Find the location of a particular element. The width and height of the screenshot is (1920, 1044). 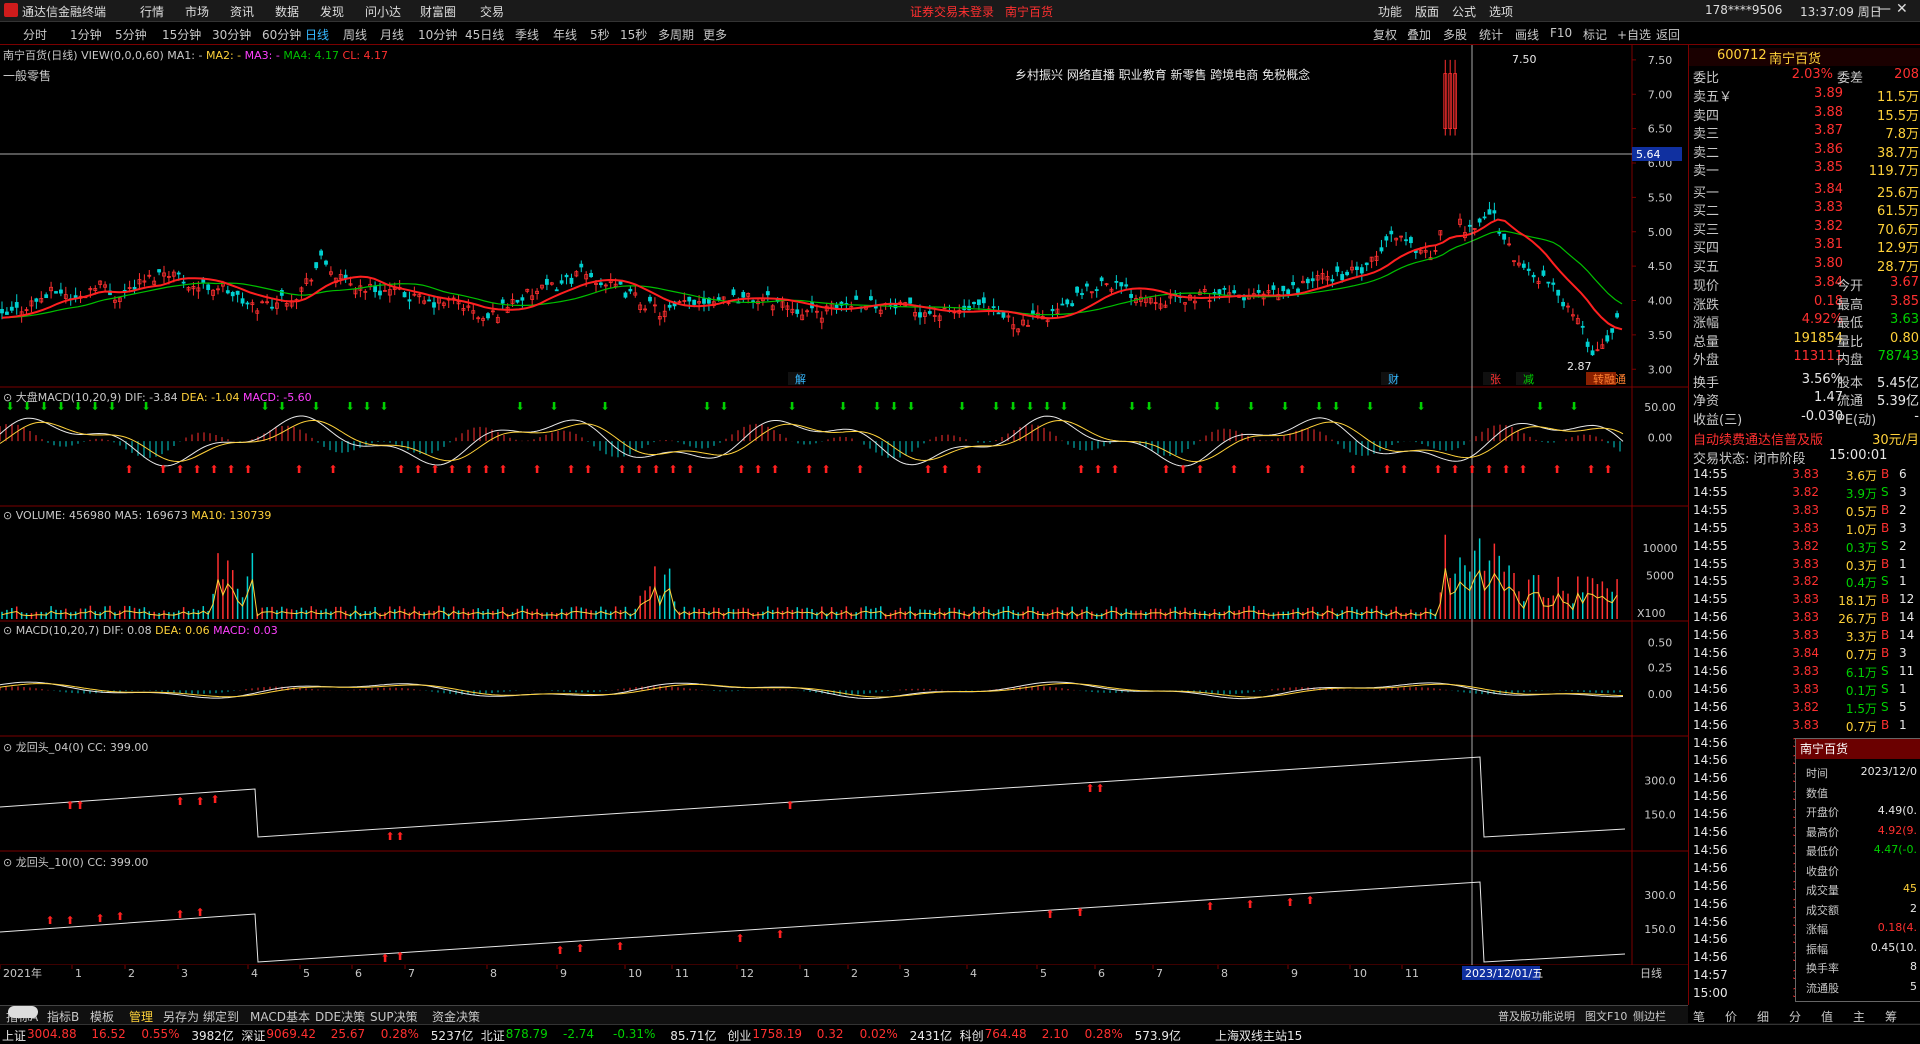

ask-row-4: 卖一 3.85 119.7万 is located at coordinates (1804, 169).